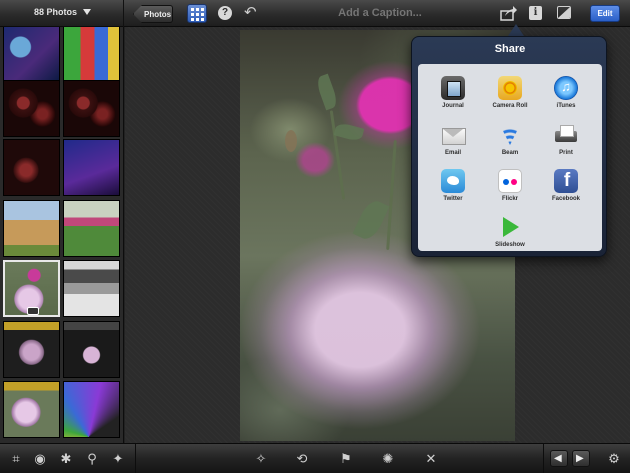 Image resolution: width=630 pixels, height=473 pixels. What do you see at coordinates (346, 459) in the screenshot?
I see `flag-icon: ⚑` at bounding box center [346, 459].